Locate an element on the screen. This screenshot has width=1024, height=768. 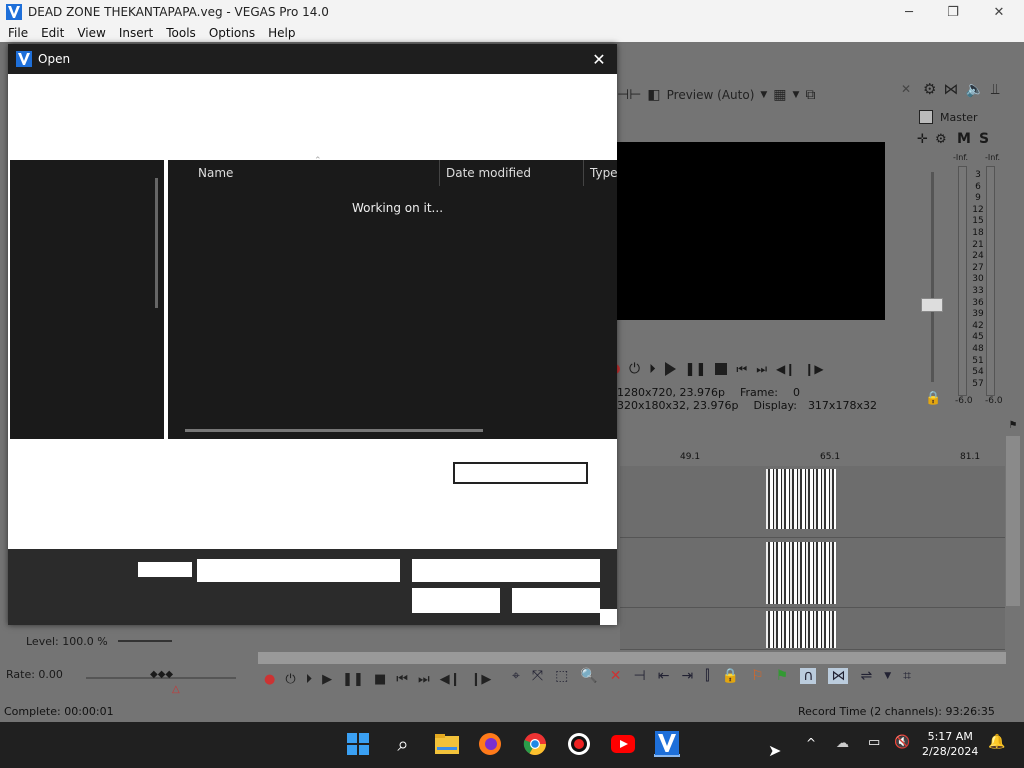
preview-quality-dropdown: Preview (Auto) is located at coordinates (711, 95).